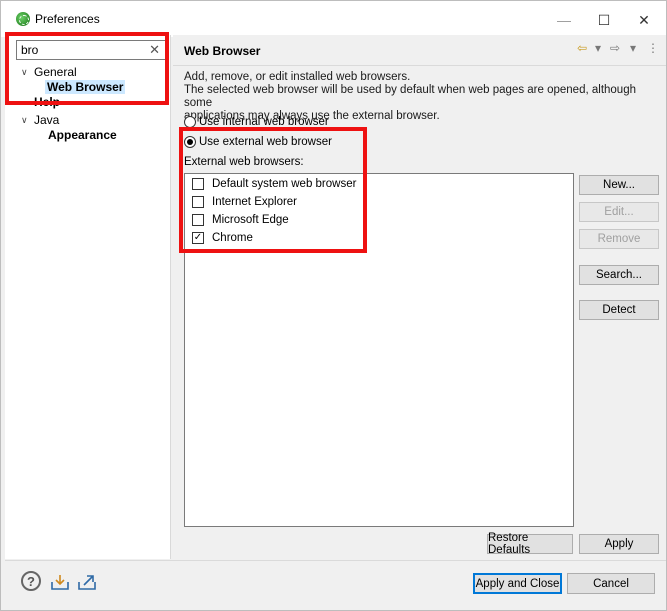  What do you see at coordinates (284, 184) in the screenshot?
I see `browser-name: Default system web browser` at bounding box center [284, 184].